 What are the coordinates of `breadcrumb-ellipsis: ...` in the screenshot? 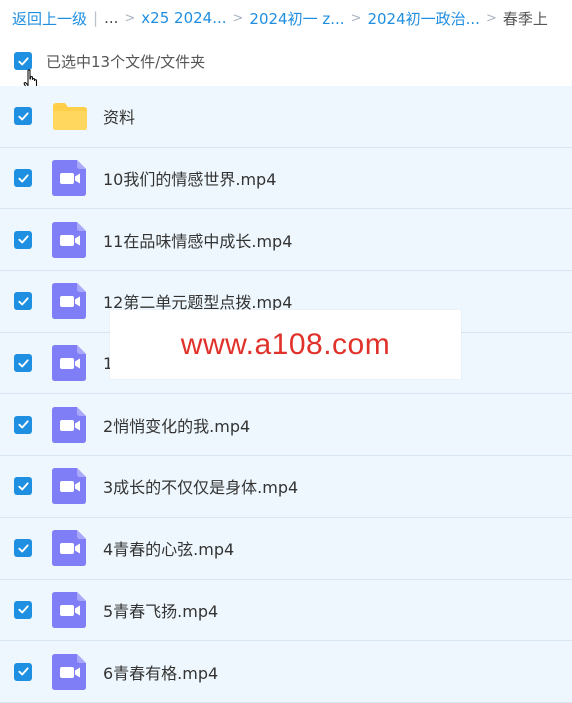 It's located at (111, 18).